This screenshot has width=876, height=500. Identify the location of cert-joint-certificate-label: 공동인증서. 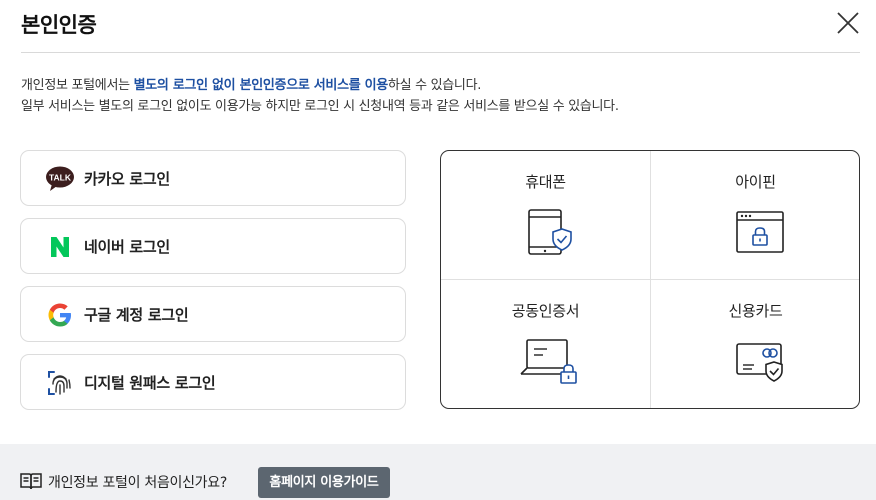
(545, 311).